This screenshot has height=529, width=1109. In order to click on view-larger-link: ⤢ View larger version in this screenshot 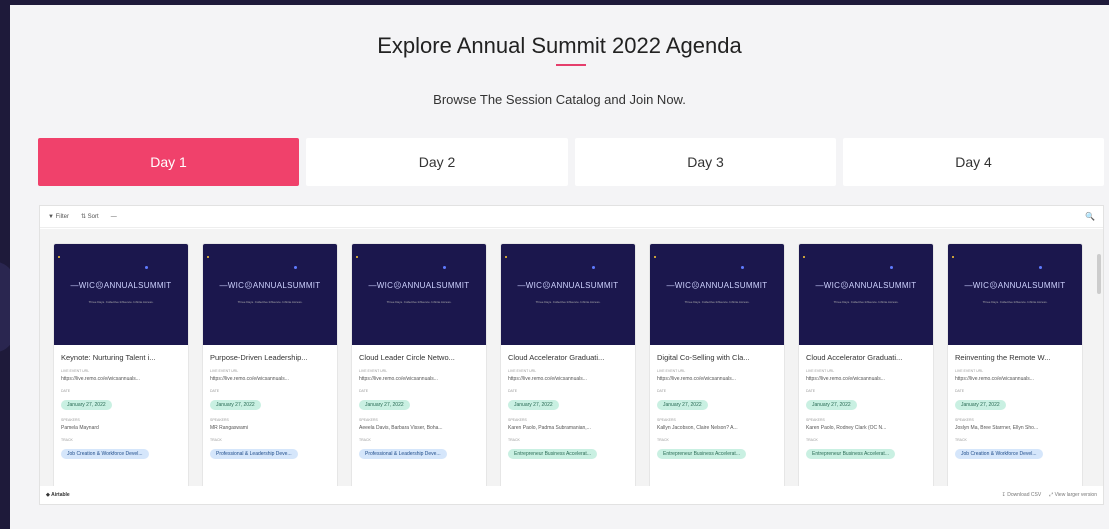, I will do `click(1073, 495)`.